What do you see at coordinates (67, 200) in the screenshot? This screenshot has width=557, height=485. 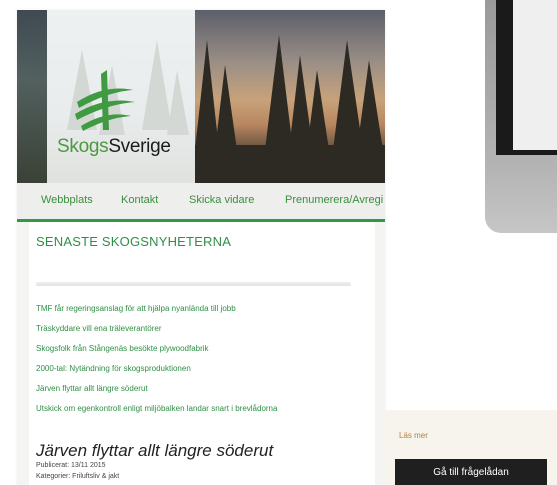 I see `nav-webbplats: Webbplats` at bounding box center [67, 200].